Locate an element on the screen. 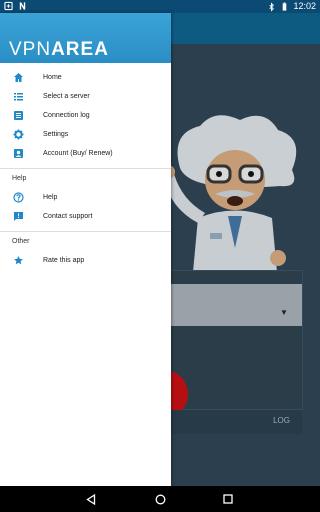  recents-button is located at coordinates (228, 499).